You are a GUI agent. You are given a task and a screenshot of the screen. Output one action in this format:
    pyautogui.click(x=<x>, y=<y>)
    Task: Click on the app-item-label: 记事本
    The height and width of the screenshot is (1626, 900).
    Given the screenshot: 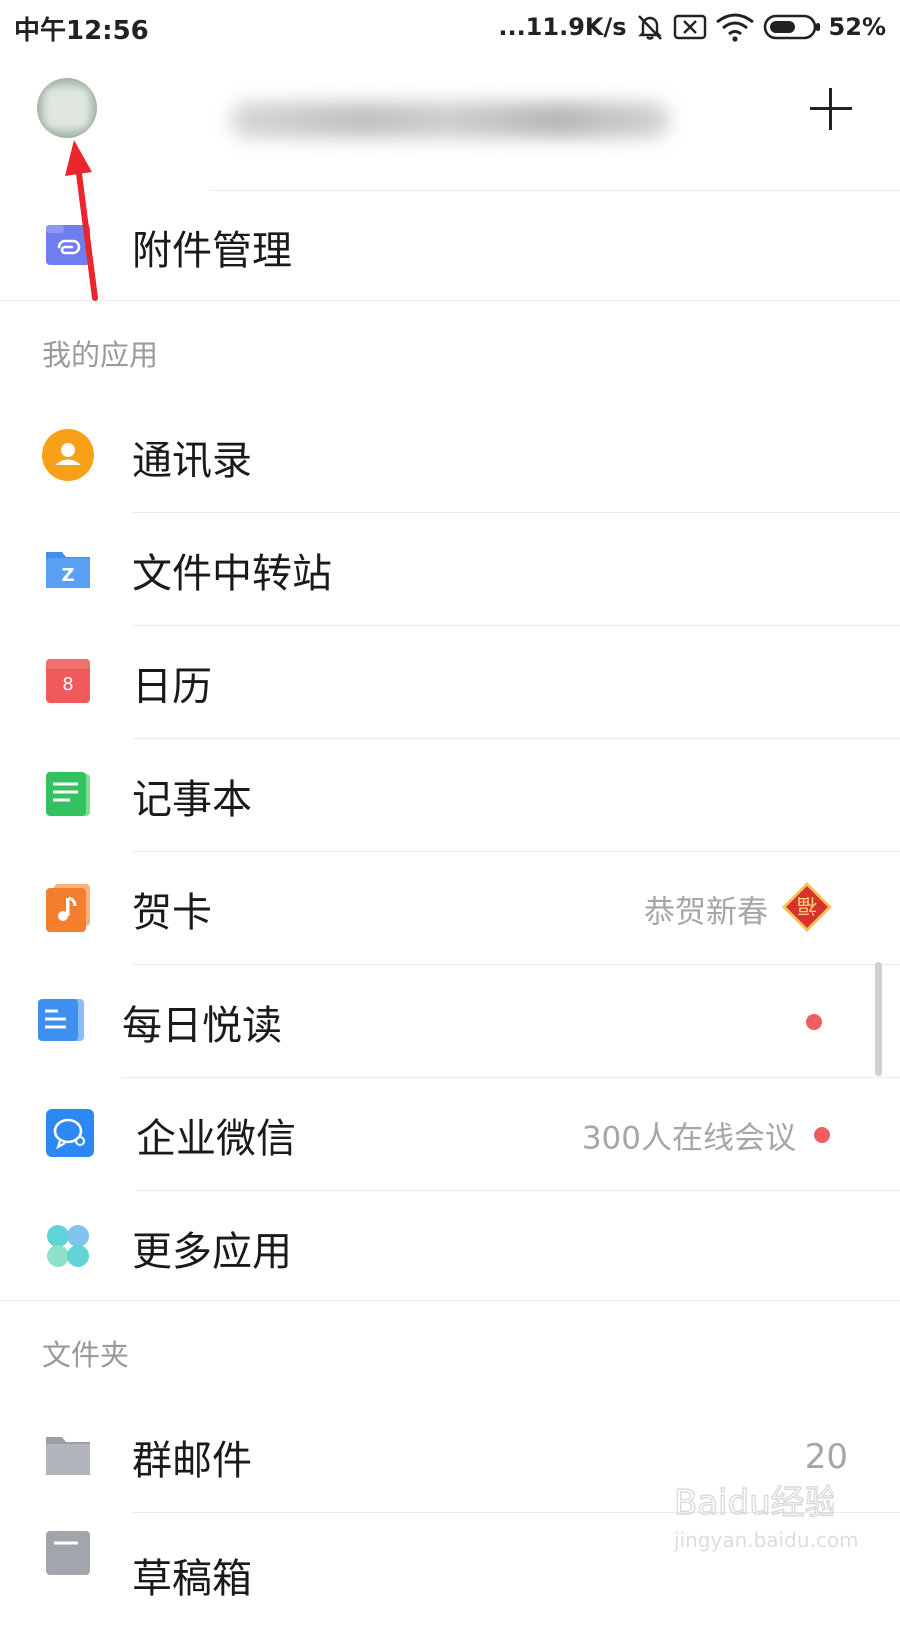 What is the action you would take?
    pyautogui.click(x=192, y=799)
    